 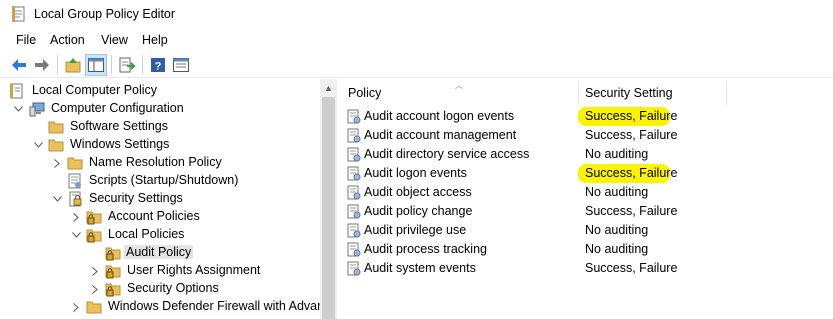 I want to click on tree-item-audit-policy: Audit Policy, so click(x=160, y=253).